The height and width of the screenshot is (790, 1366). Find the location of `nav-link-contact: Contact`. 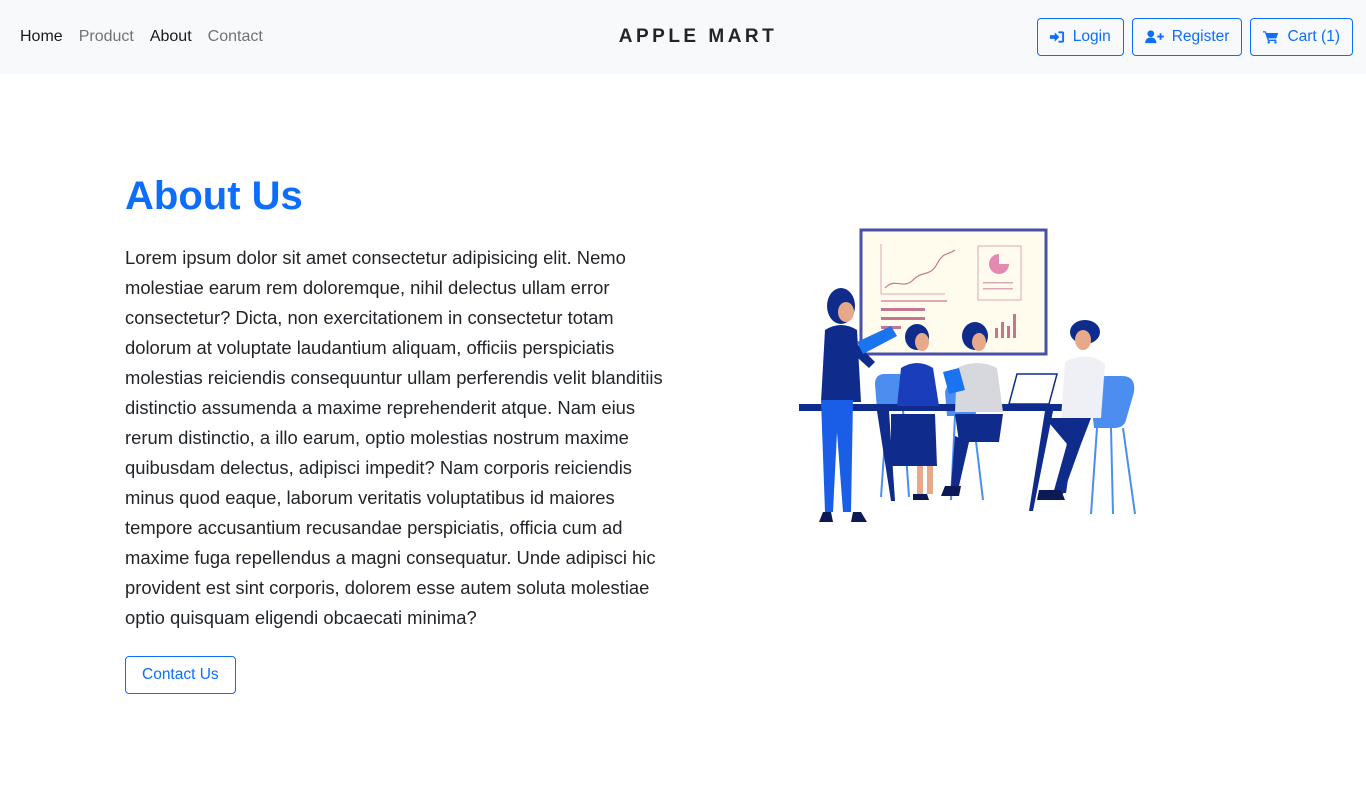

nav-link-contact: Contact is located at coordinates (235, 37).